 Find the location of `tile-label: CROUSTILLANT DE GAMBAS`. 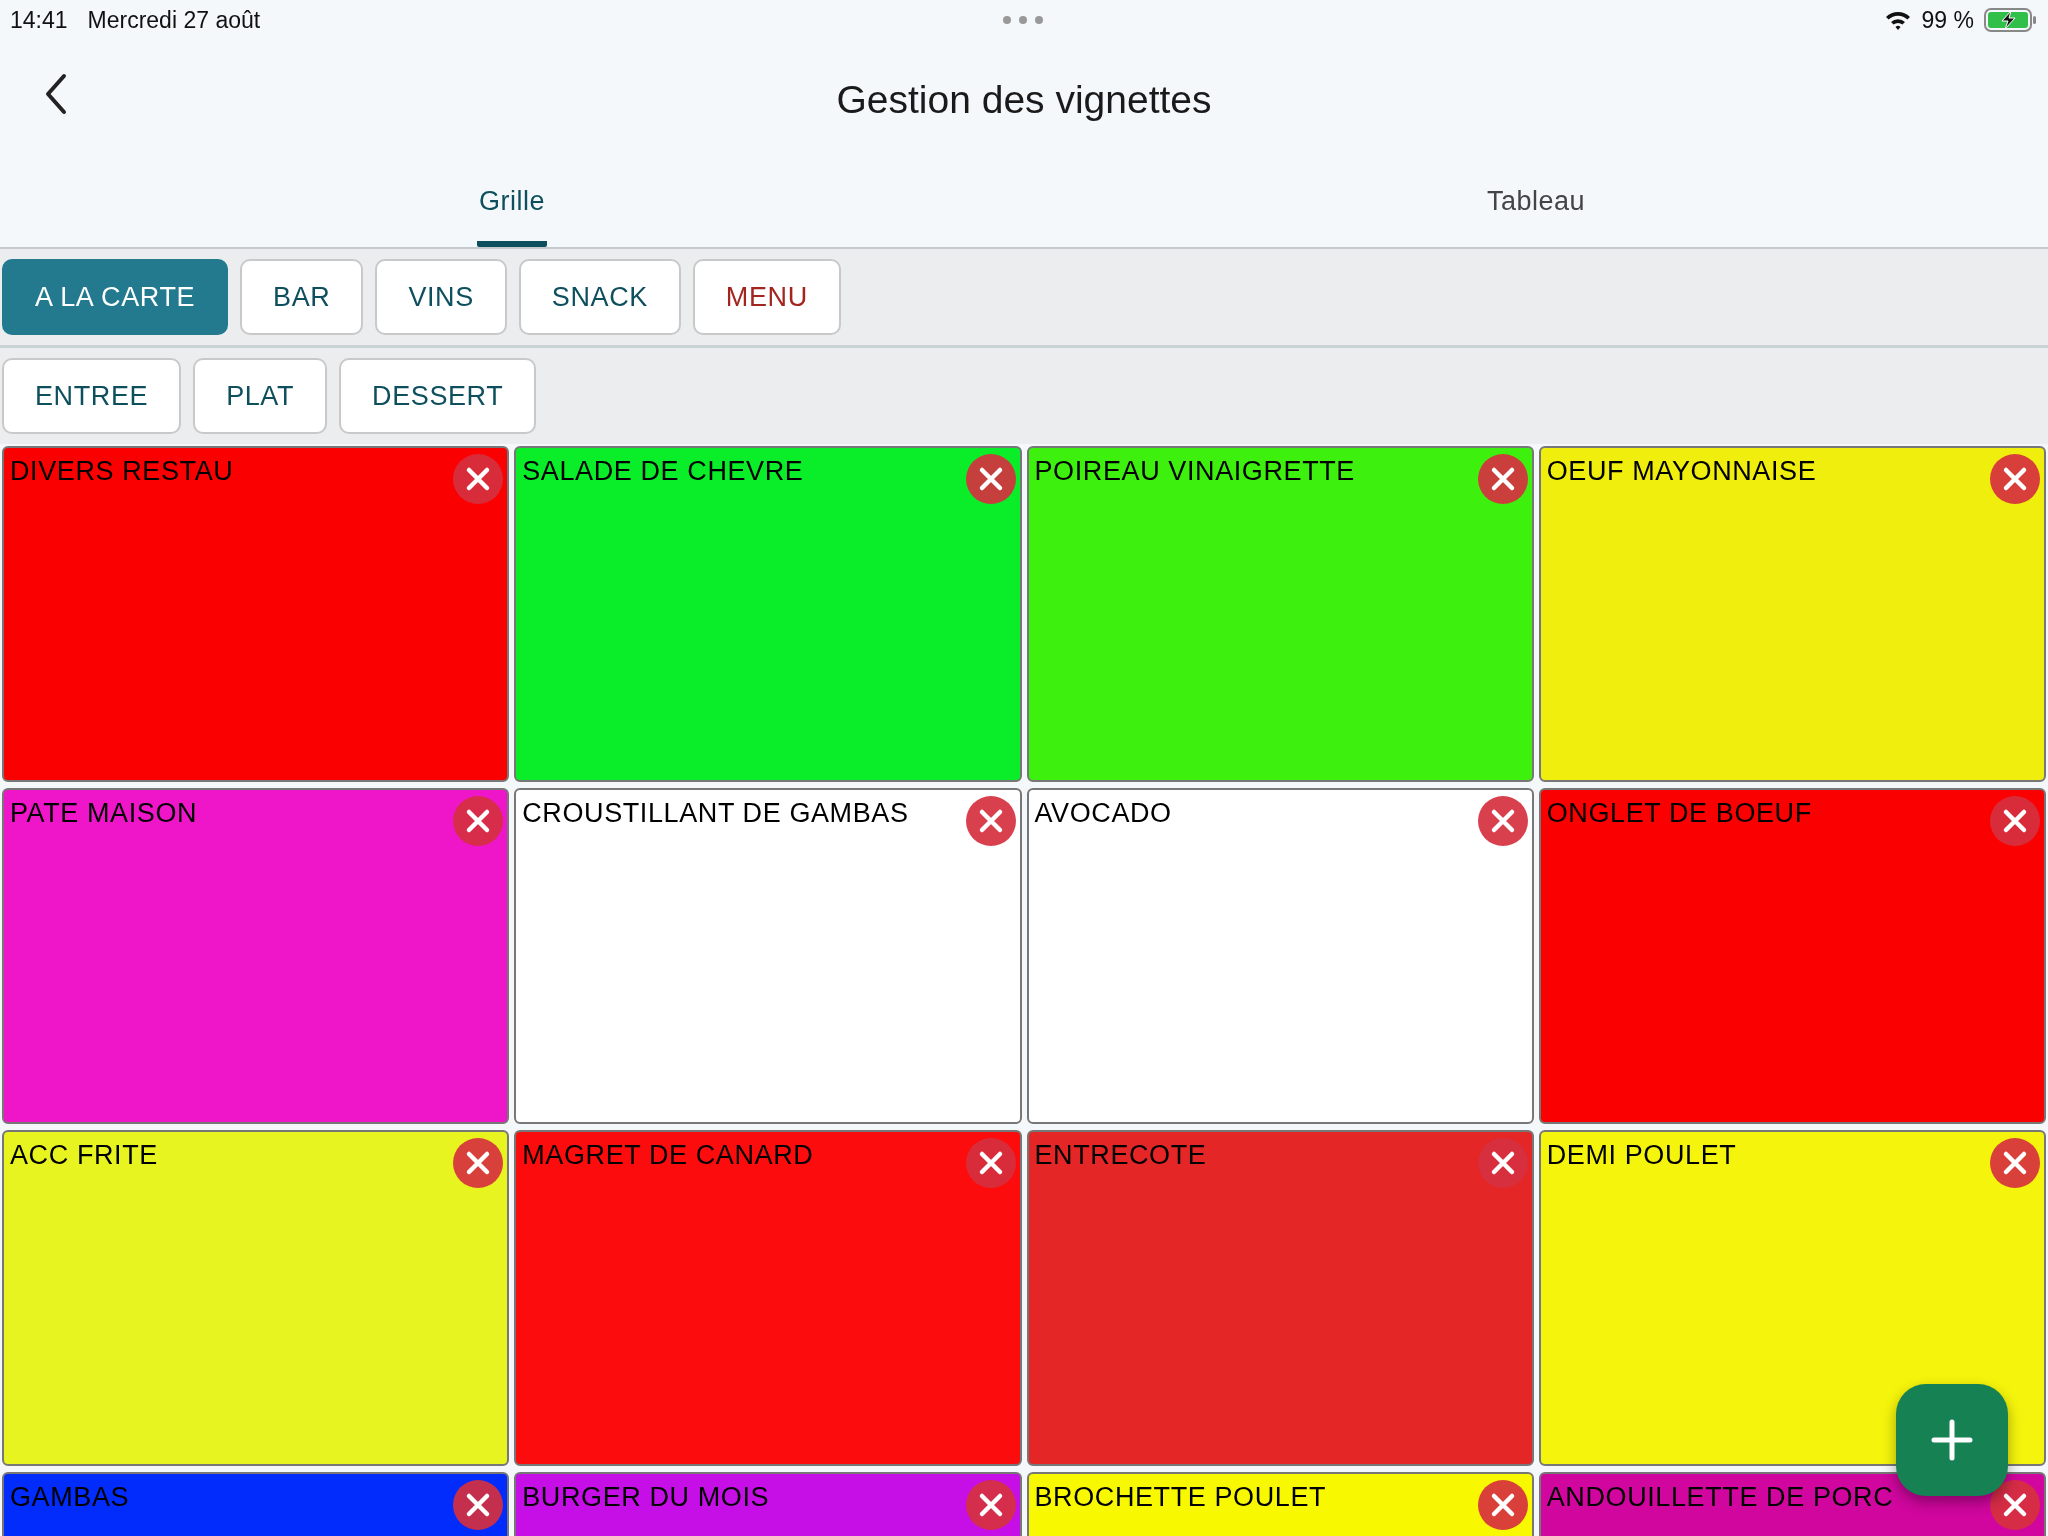

tile-label: CROUSTILLANT DE GAMBAS is located at coordinates (715, 813).